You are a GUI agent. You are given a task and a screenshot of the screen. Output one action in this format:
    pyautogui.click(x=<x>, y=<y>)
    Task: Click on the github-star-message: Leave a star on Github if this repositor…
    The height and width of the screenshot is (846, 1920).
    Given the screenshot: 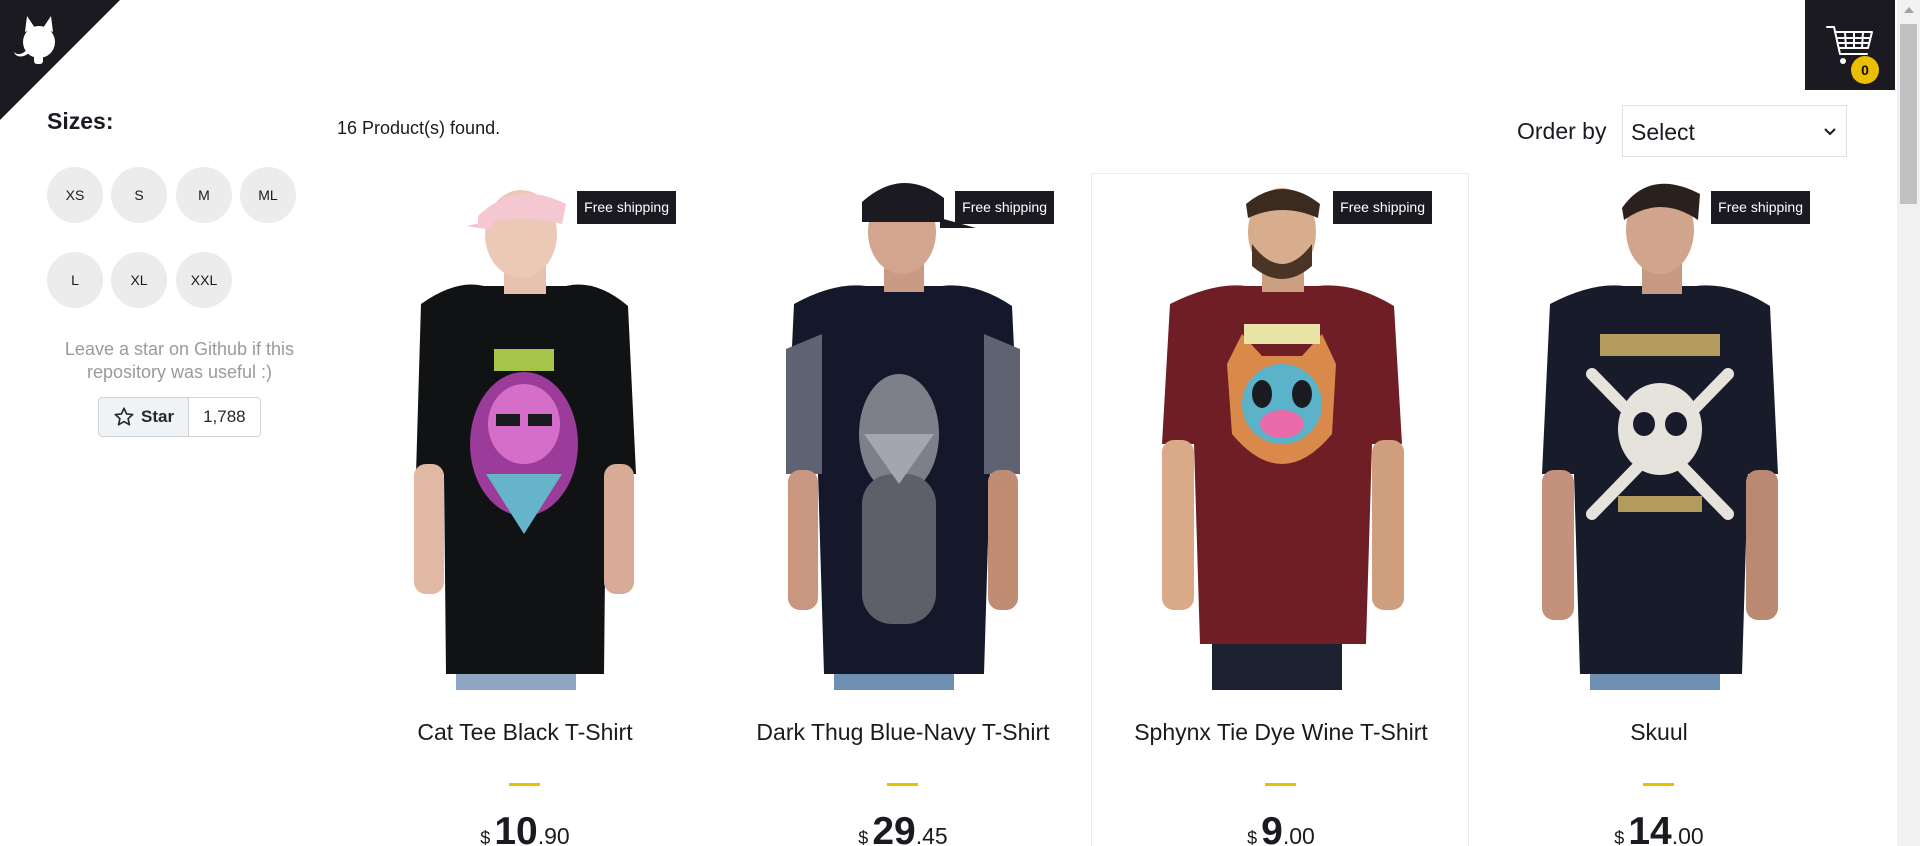 What is the action you would take?
    pyautogui.click(x=179, y=360)
    